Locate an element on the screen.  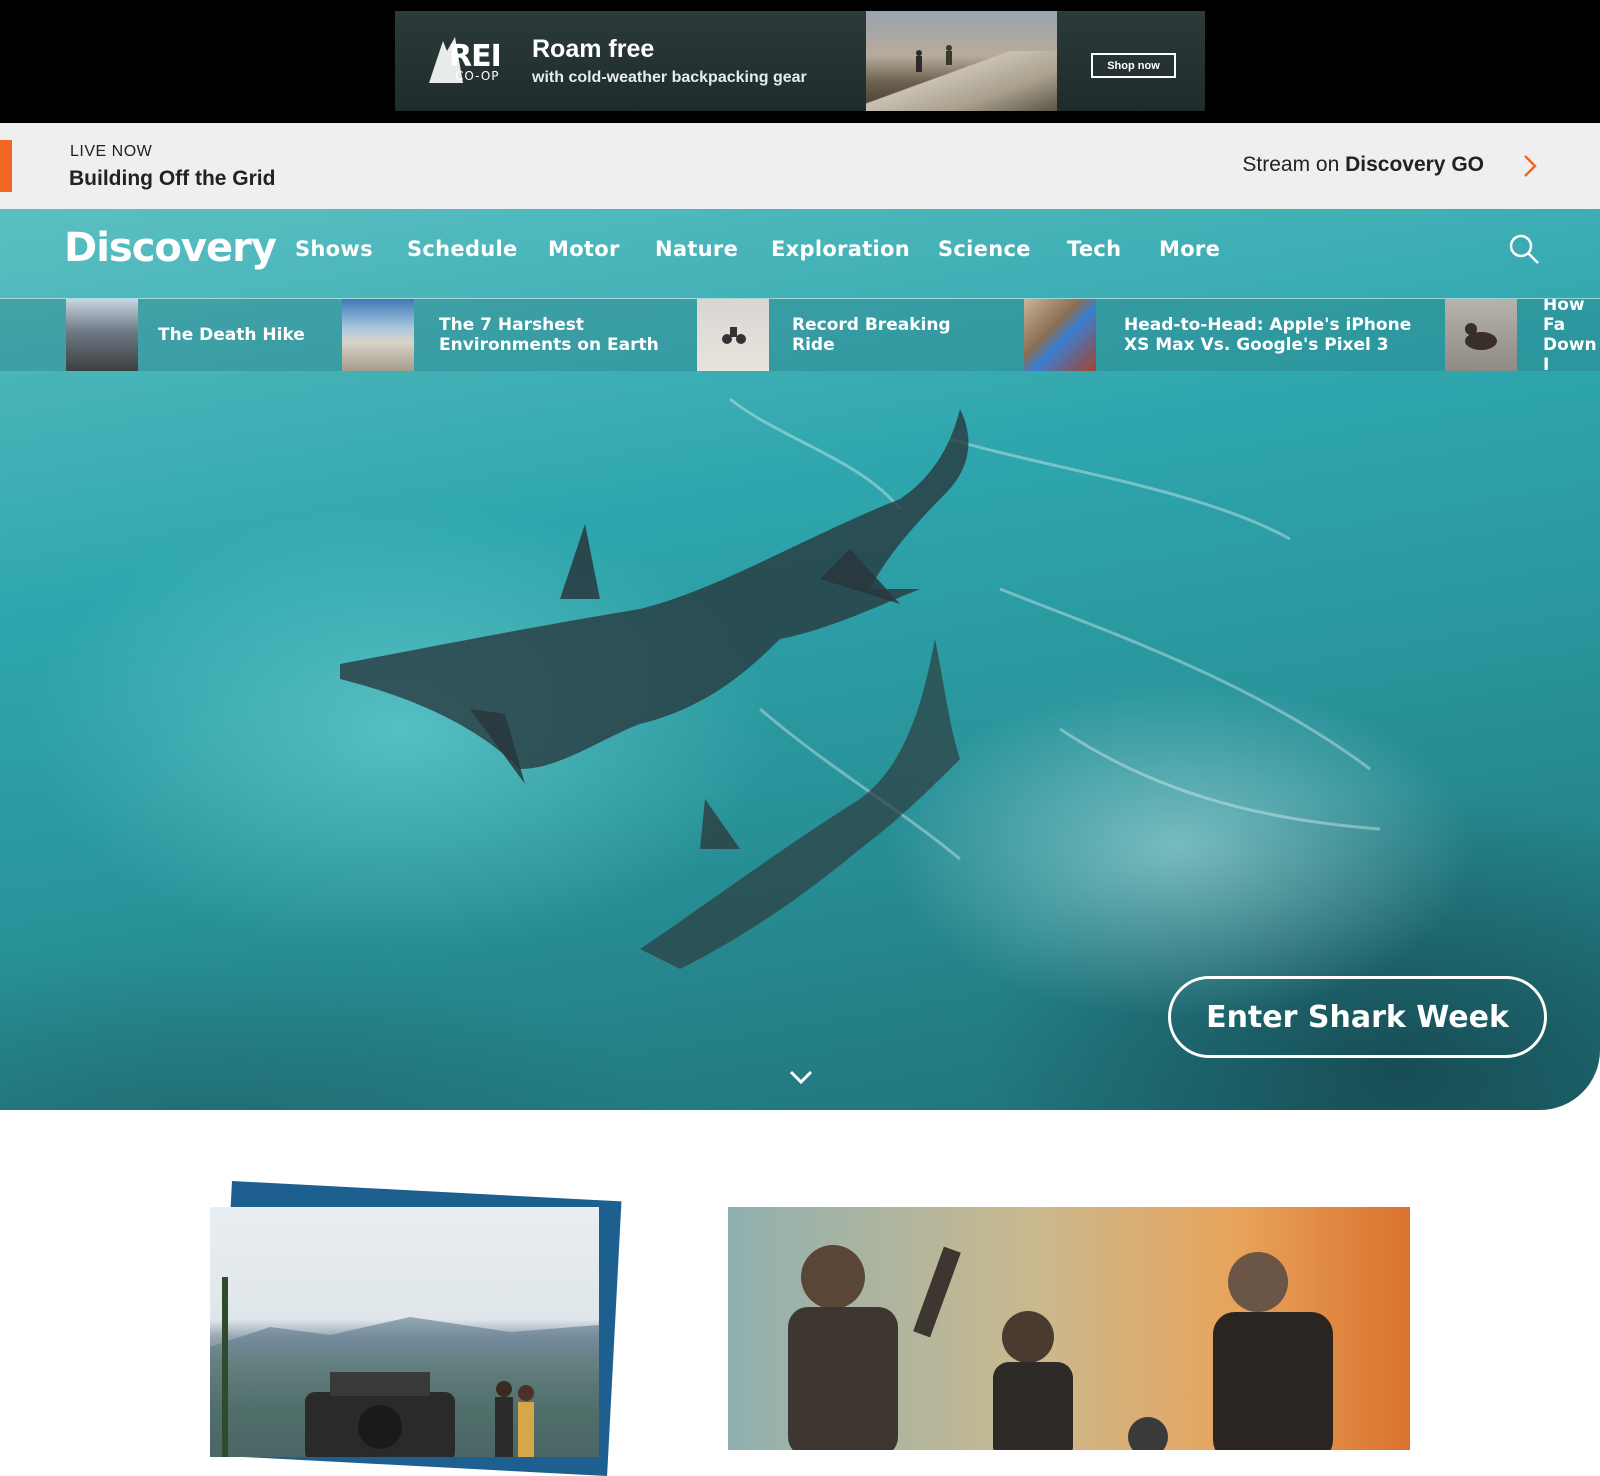
ad-headline: Roam free is located at coordinates (593, 49).